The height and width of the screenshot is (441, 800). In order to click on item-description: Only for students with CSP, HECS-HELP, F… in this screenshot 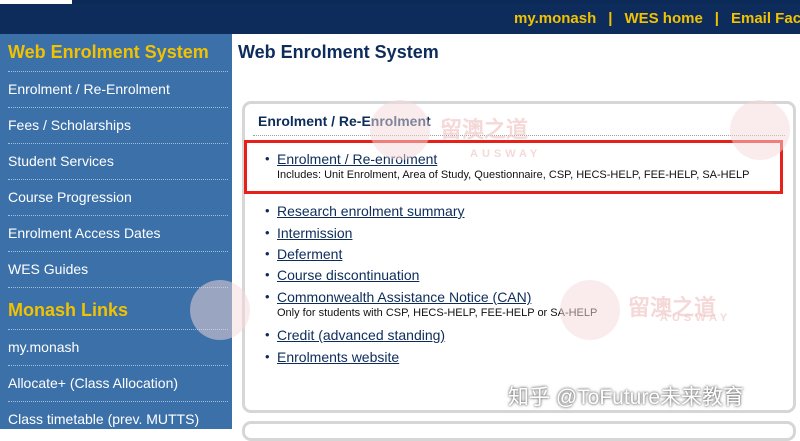, I will do `click(437, 313)`.